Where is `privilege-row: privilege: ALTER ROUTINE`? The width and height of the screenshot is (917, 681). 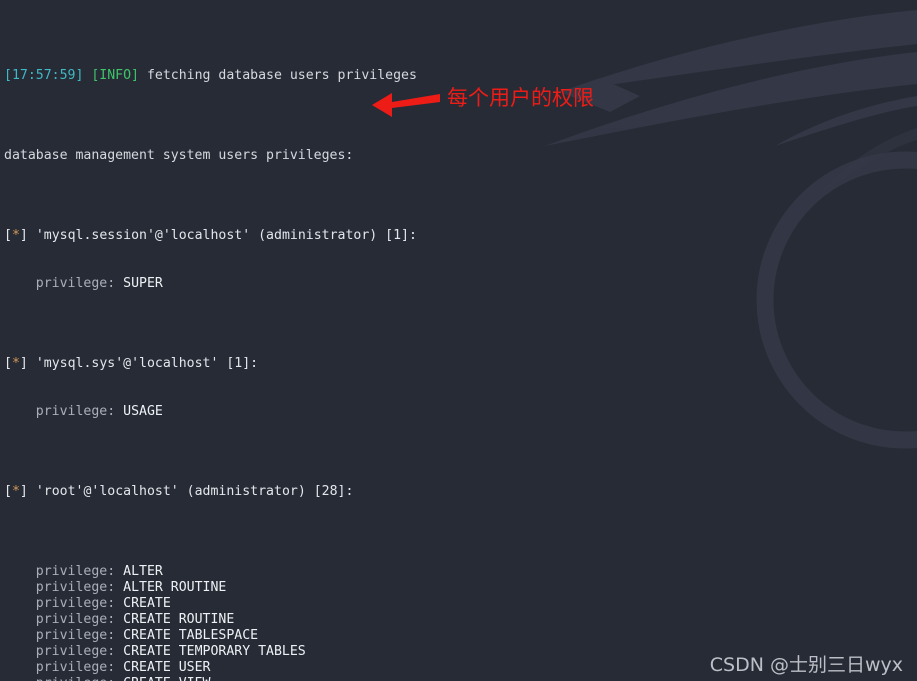 privilege-row: privilege: ALTER ROUTINE is located at coordinates (429, 588).